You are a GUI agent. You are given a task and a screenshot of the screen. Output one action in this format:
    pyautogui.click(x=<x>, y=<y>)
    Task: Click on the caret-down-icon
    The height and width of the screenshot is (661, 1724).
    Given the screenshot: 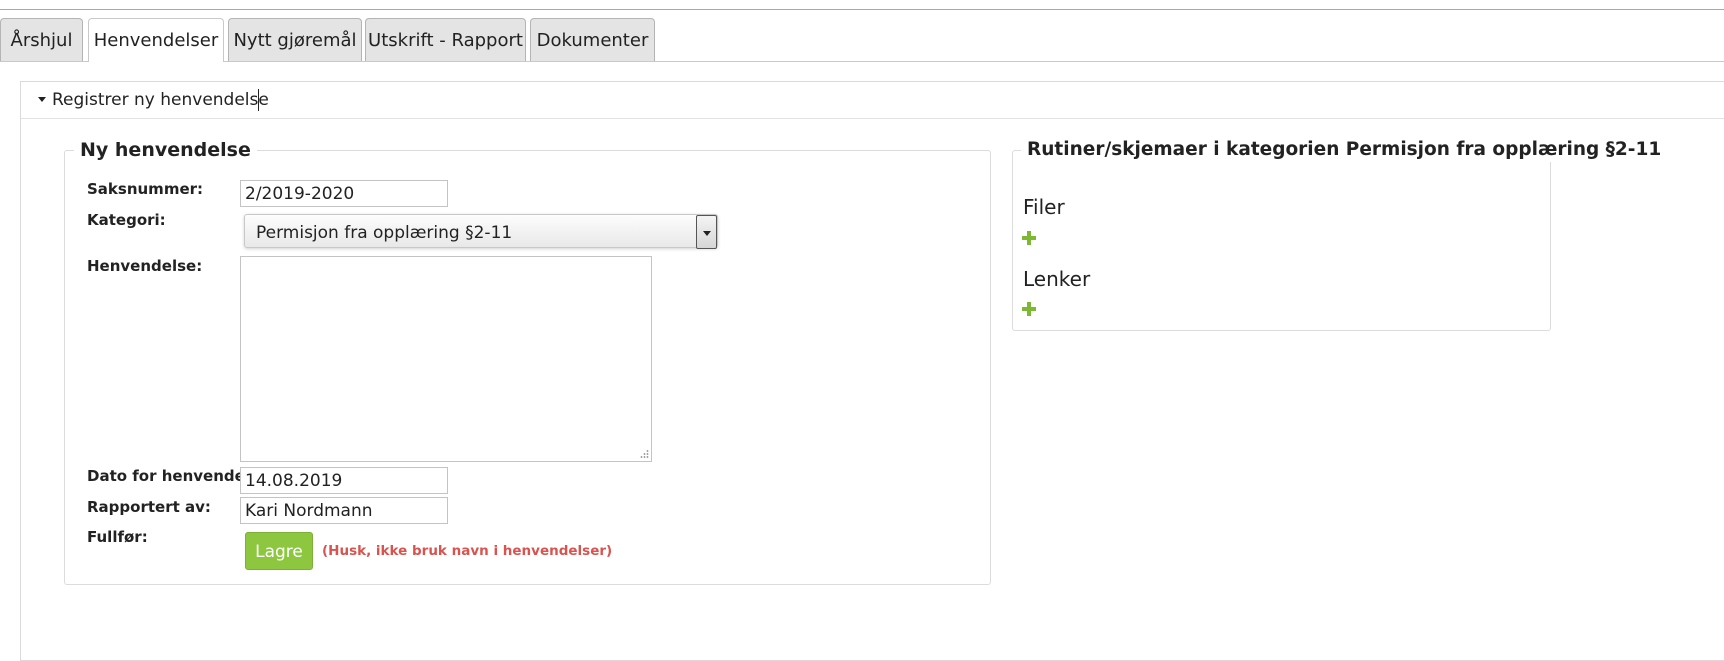 What is the action you would take?
    pyautogui.click(x=42, y=99)
    